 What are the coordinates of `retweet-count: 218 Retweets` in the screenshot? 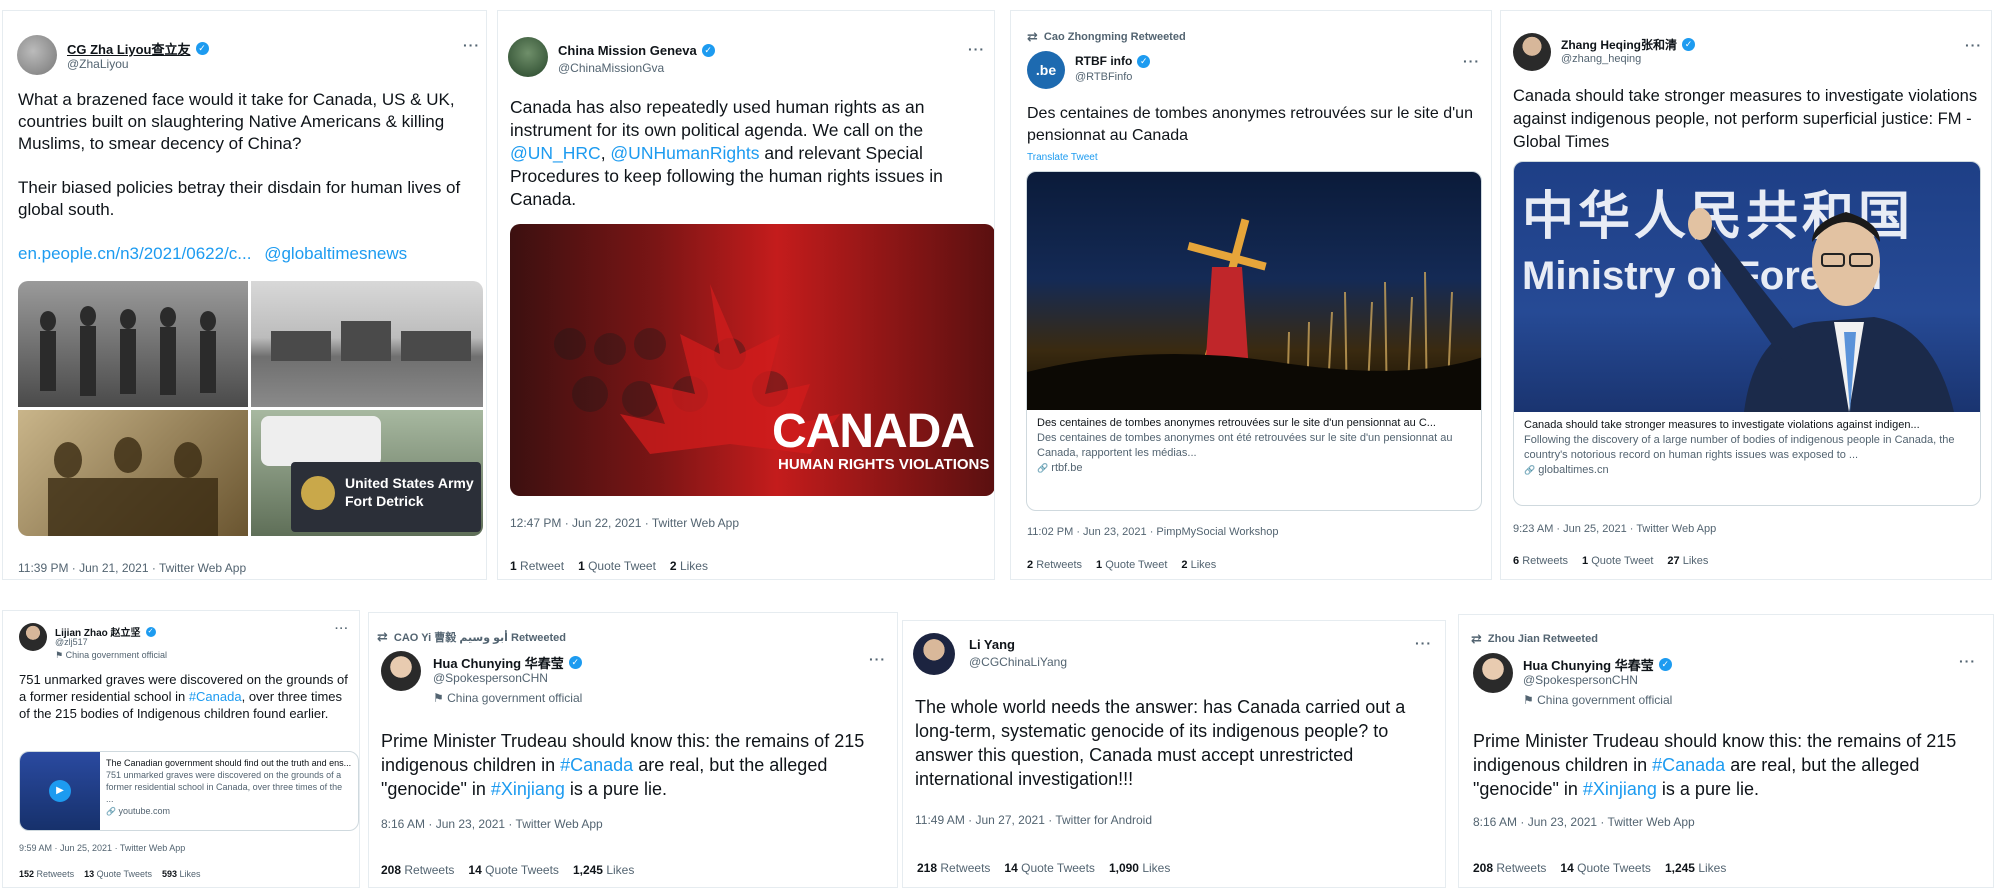 It's located at (953, 868).